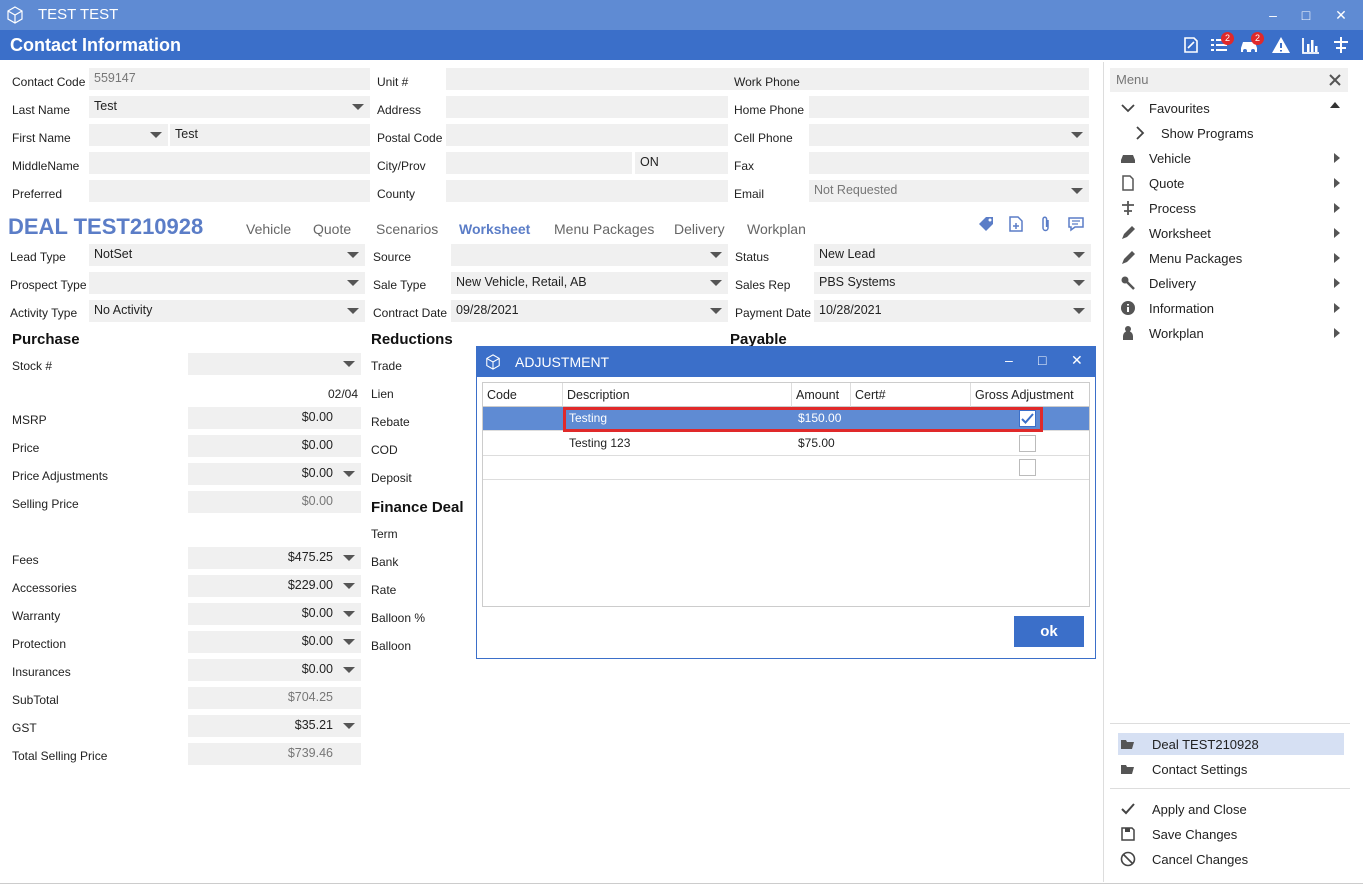 This screenshot has width=1363, height=887. What do you see at coordinates (952, 283) in the screenshot?
I see `sales-rep-select: PBS Systems` at bounding box center [952, 283].